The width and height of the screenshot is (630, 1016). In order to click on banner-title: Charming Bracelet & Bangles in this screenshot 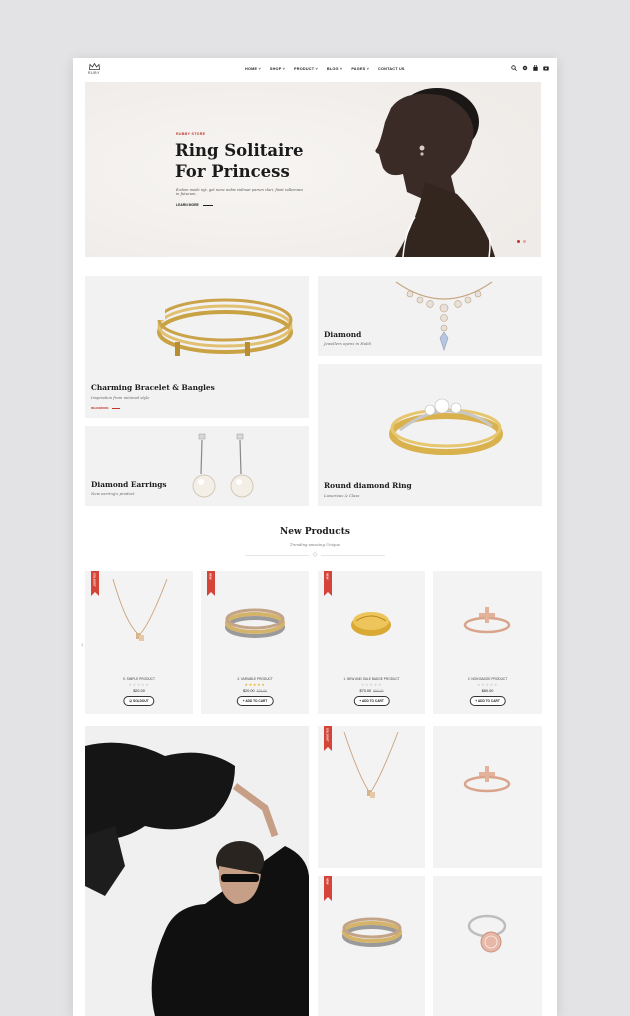, I will do `click(153, 387)`.